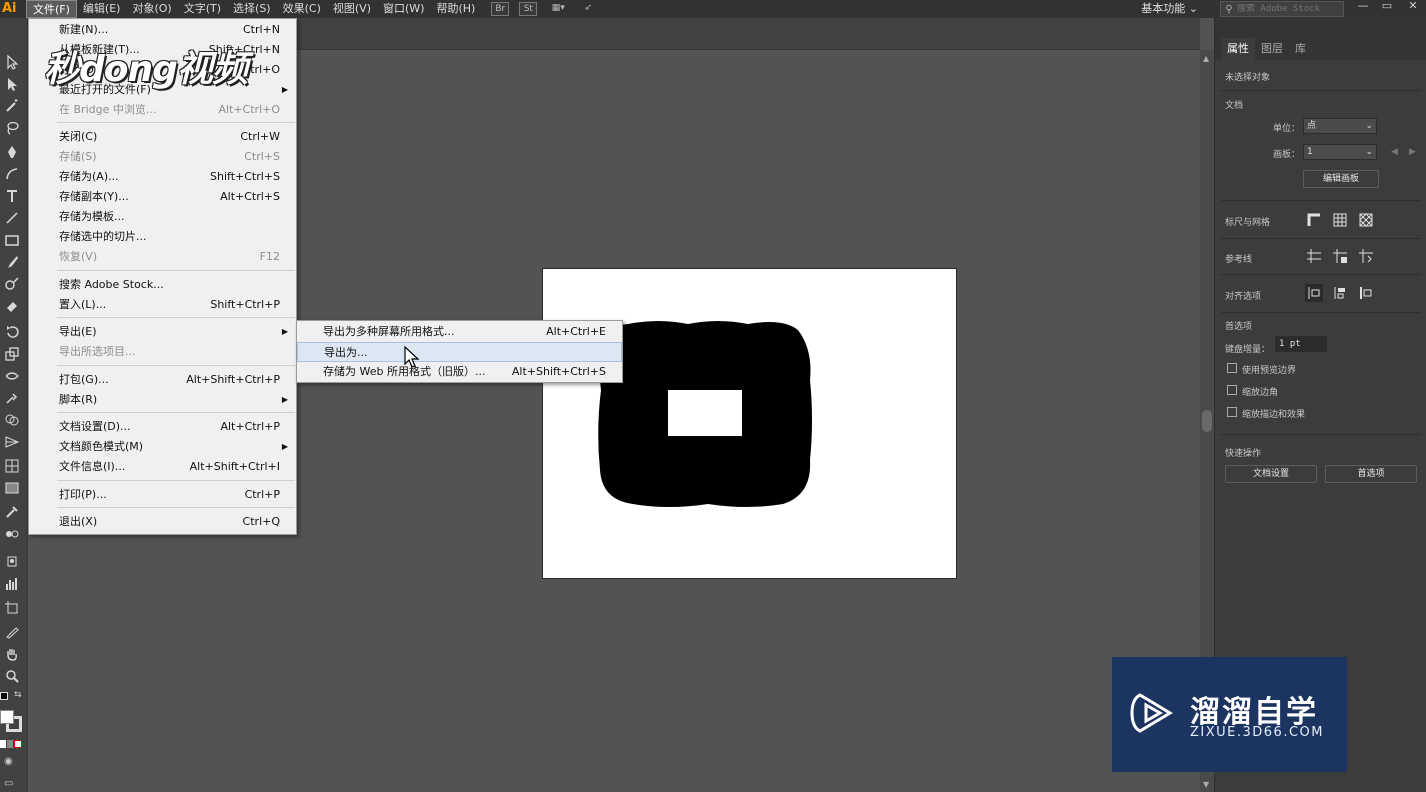 The height and width of the screenshot is (792, 1426). Describe the element at coordinates (12, 676) in the screenshot. I see `zoom-tool-icon` at that location.